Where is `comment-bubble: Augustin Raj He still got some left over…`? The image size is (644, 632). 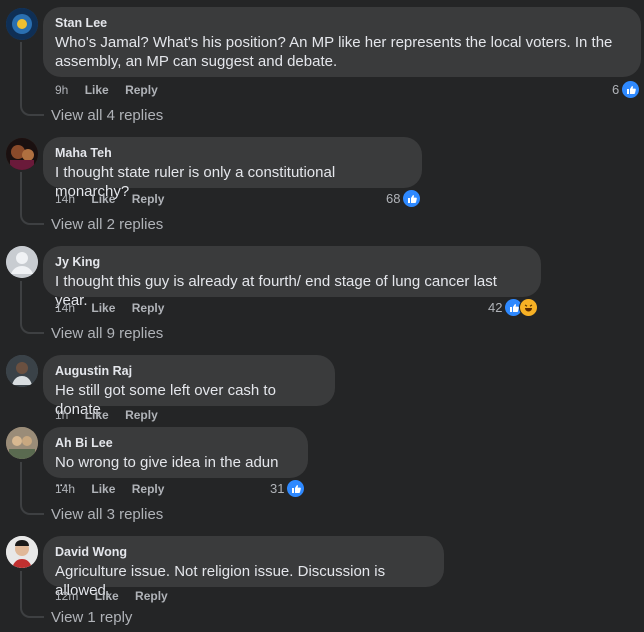 comment-bubble: Augustin Raj He still got some left over… is located at coordinates (189, 386).